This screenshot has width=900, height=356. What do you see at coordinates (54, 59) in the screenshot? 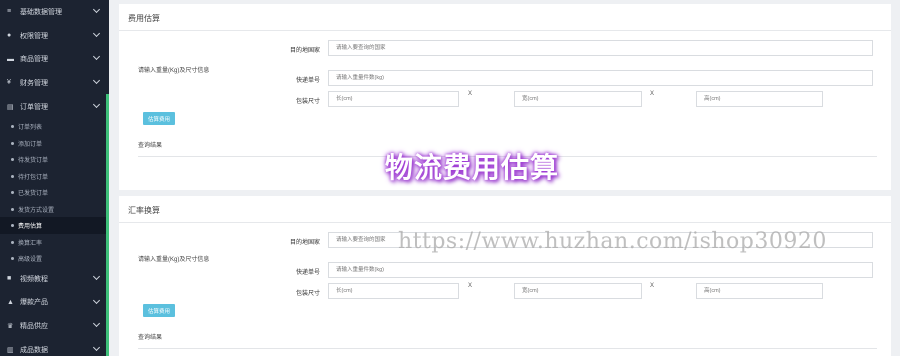
I see `sidebar-item-products: ▬ 商品管理` at bounding box center [54, 59].